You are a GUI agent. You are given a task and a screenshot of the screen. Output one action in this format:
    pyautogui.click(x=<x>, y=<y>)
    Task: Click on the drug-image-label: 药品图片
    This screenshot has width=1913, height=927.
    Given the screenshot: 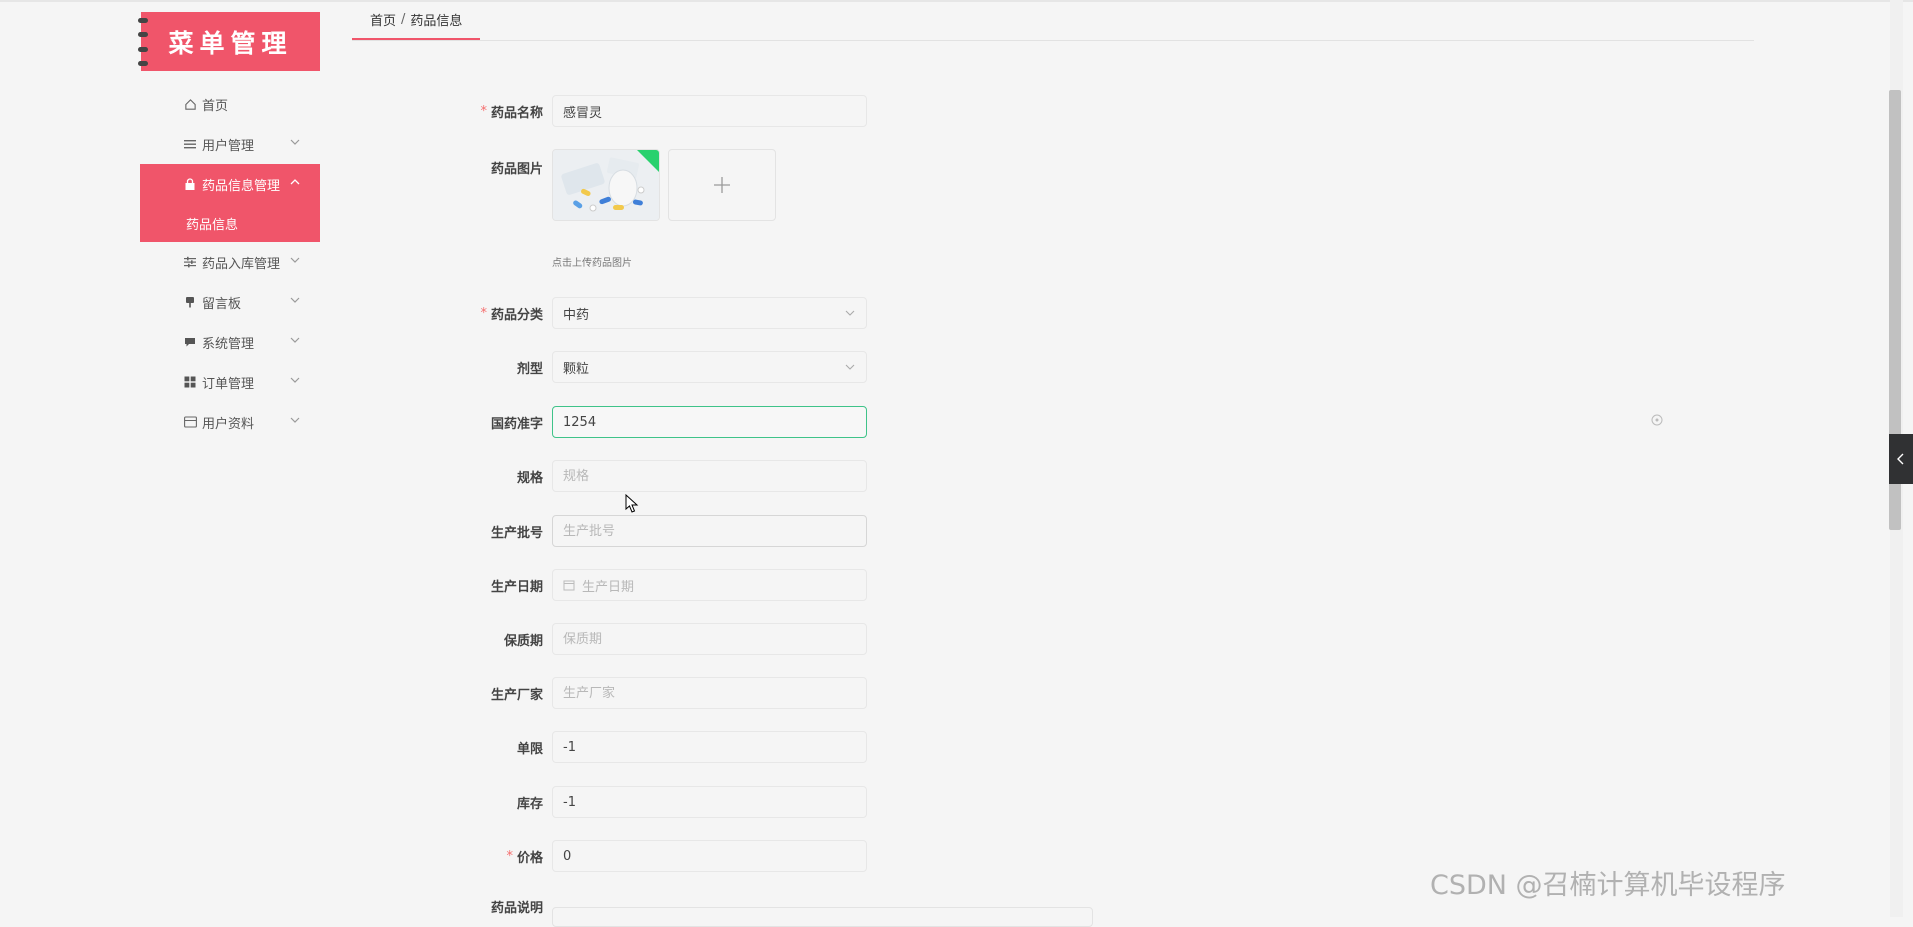 What is the action you would take?
    pyautogui.click(x=516, y=169)
    